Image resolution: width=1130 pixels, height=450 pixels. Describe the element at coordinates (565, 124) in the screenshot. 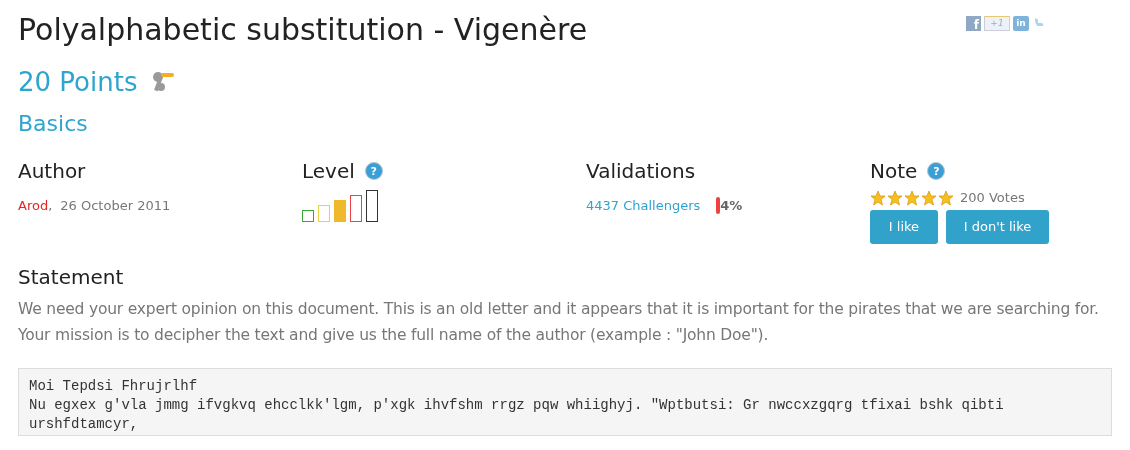

I see `category-link: Basics` at that location.